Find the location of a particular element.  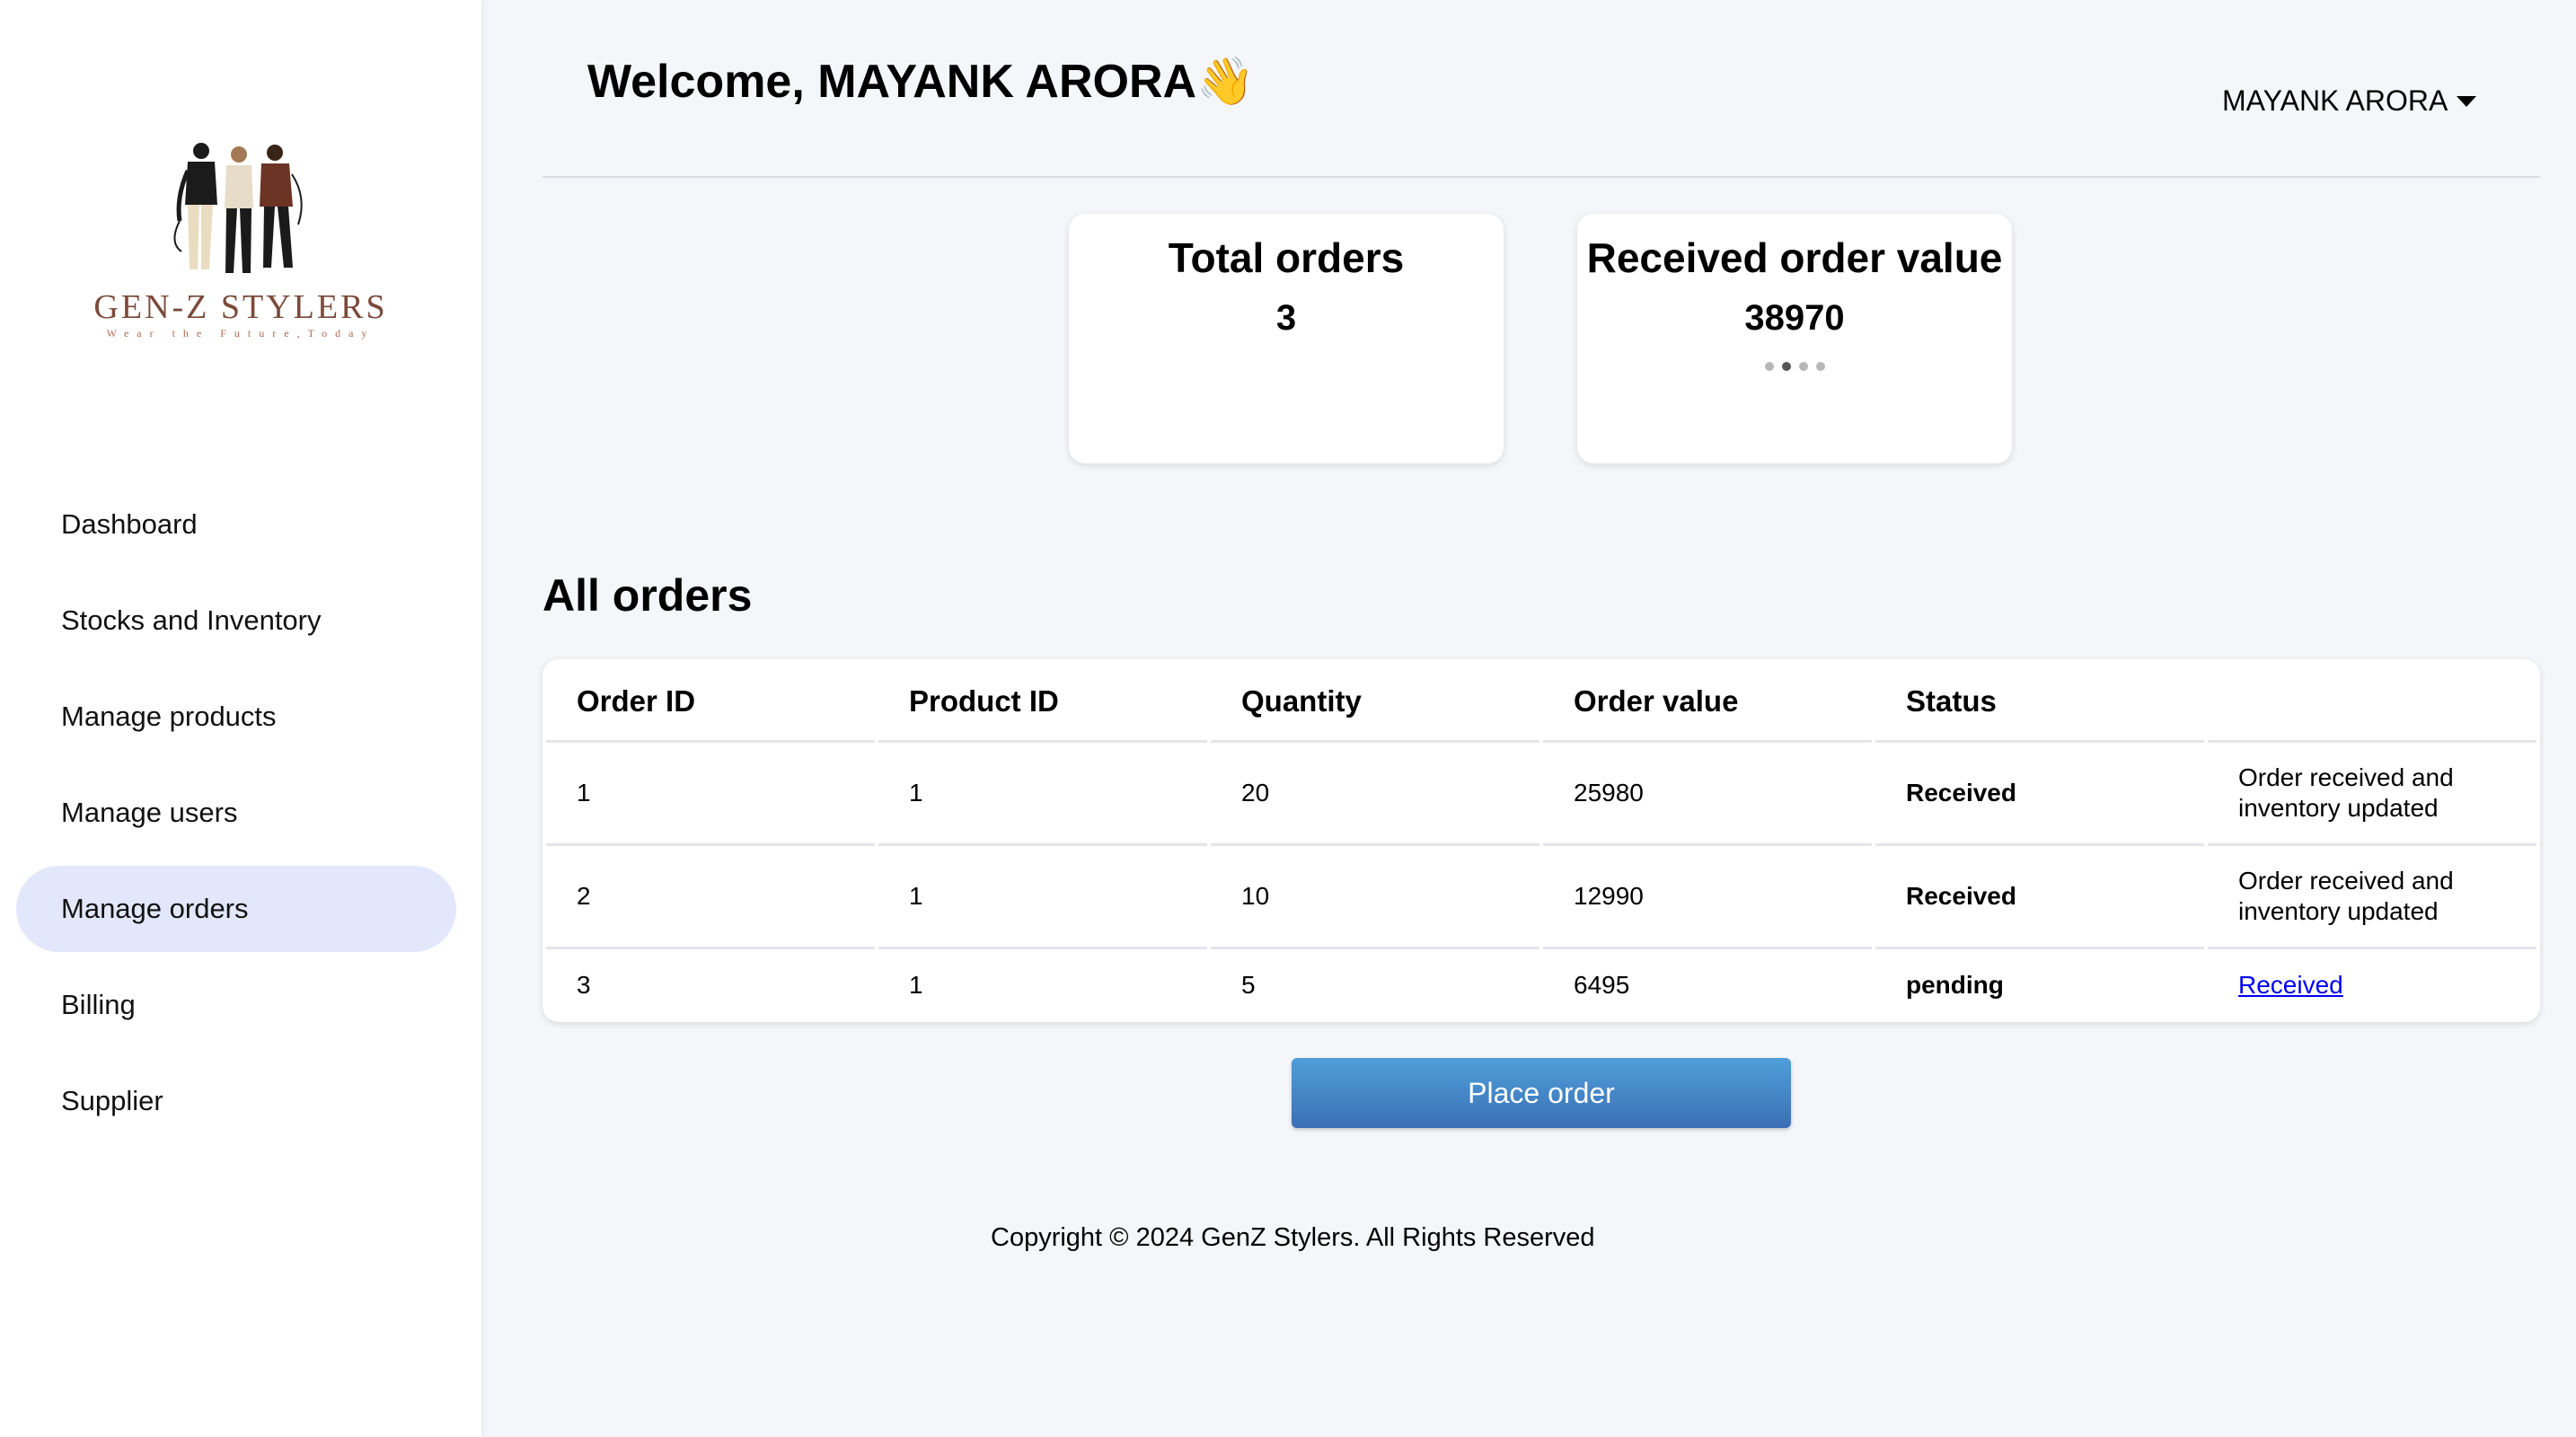

sidebar-item-dashboard: Dashboard is located at coordinates (236, 524).